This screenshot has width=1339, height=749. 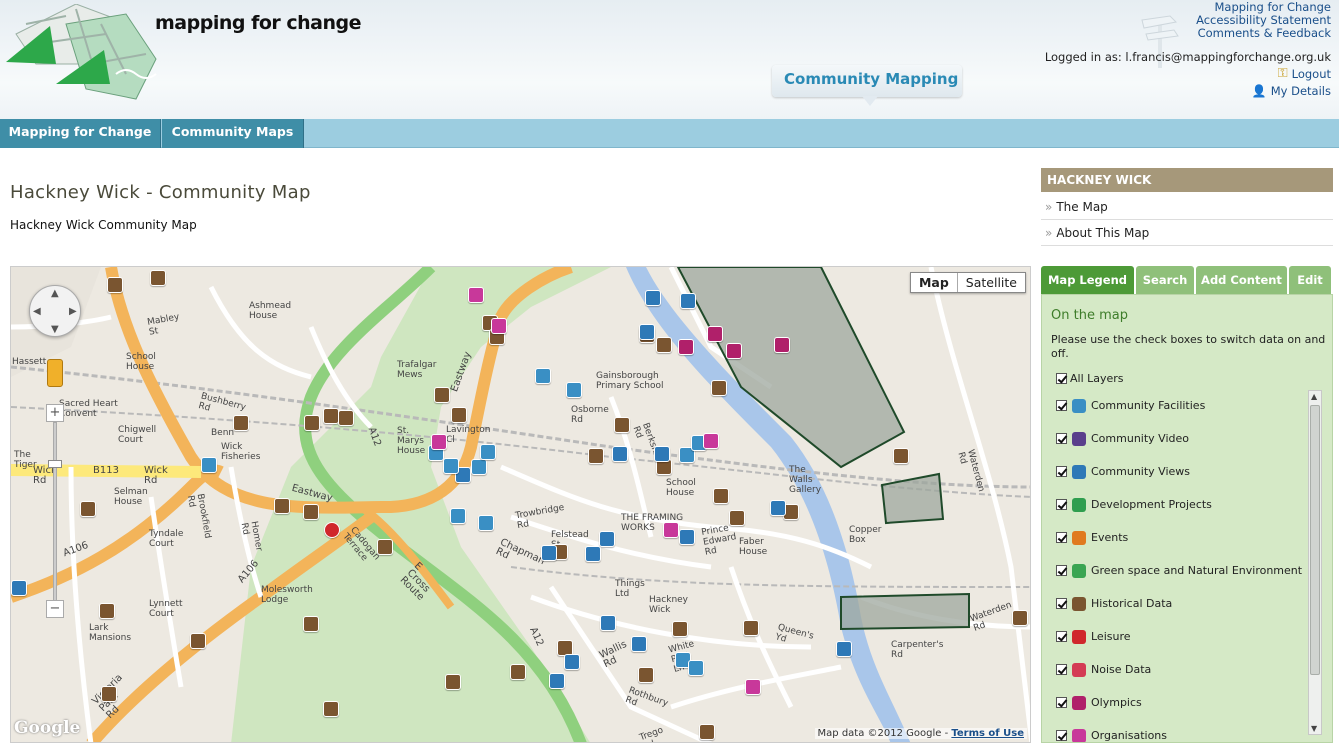 I want to click on tab-add-content: Add Content, so click(x=1241, y=280).